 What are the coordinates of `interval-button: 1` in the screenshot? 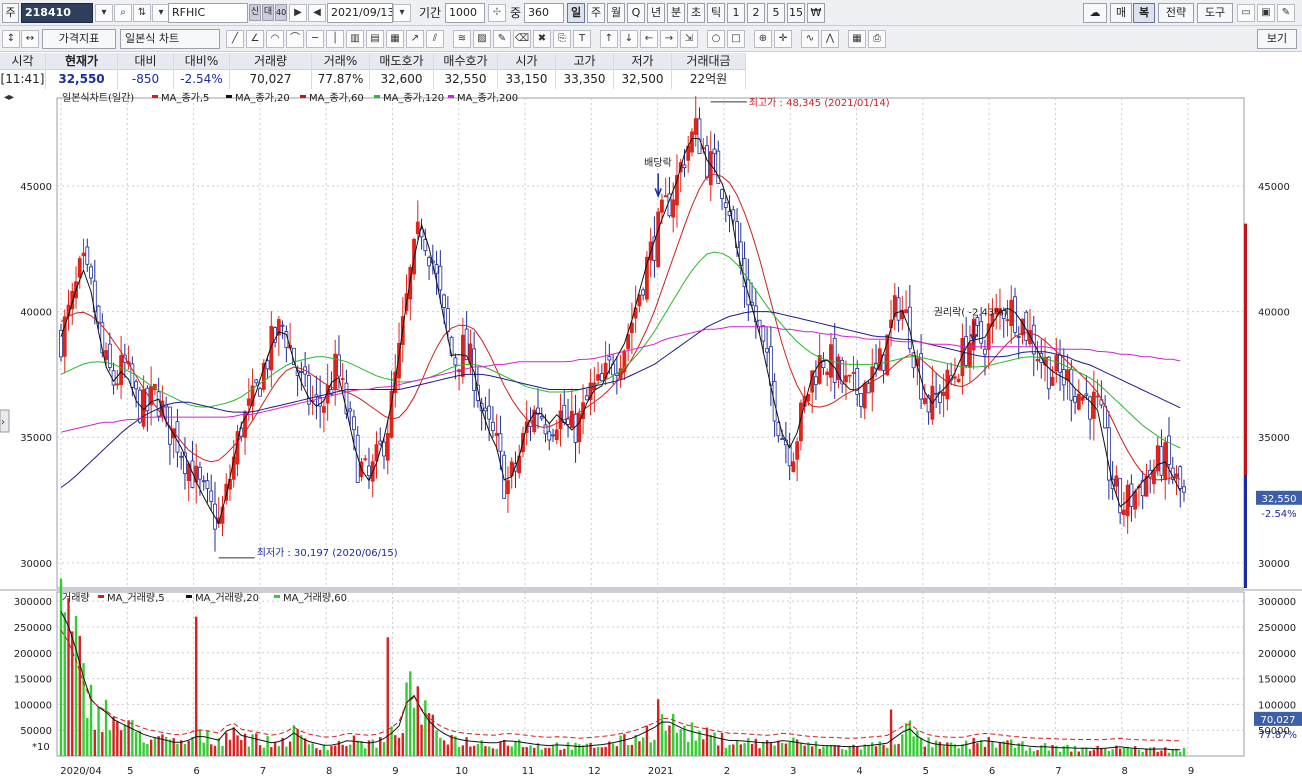 It's located at (736, 13).